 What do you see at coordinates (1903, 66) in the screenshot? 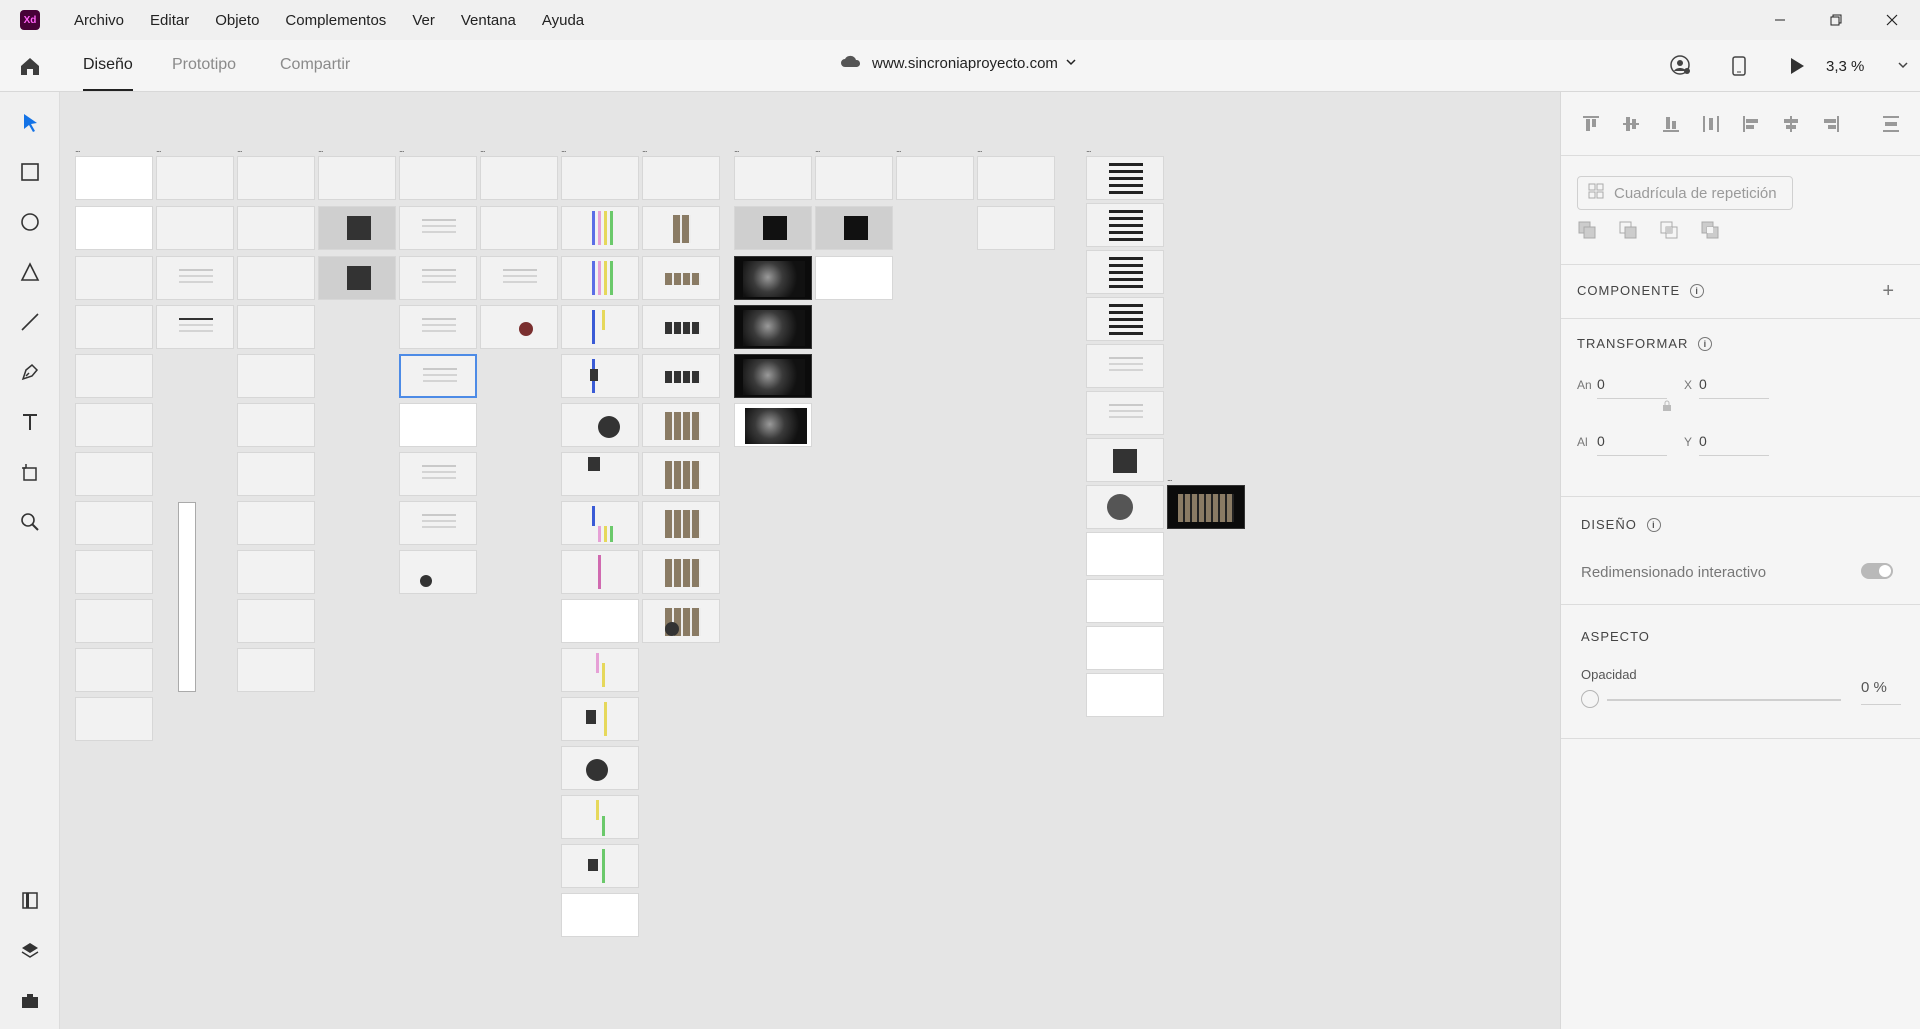
I see `zoom-chevron-icon` at bounding box center [1903, 66].